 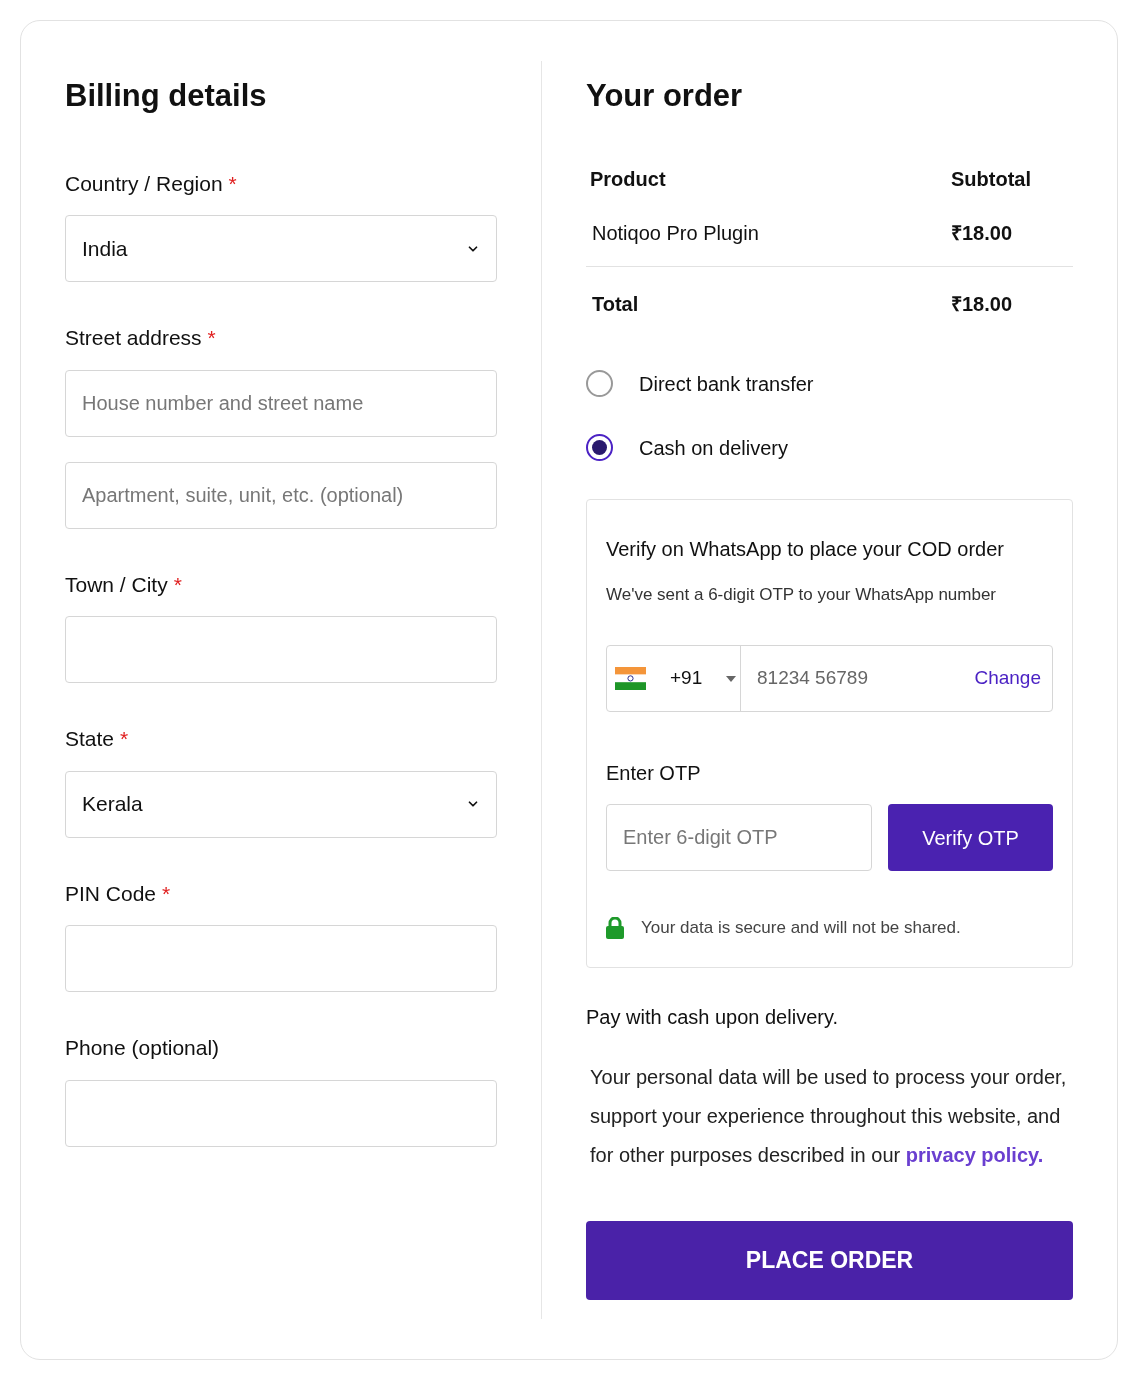 What do you see at coordinates (739, 837) in the screenshot?
I see `otp-field: Enter 6-digit OTP` at bounding box center [739, 837].